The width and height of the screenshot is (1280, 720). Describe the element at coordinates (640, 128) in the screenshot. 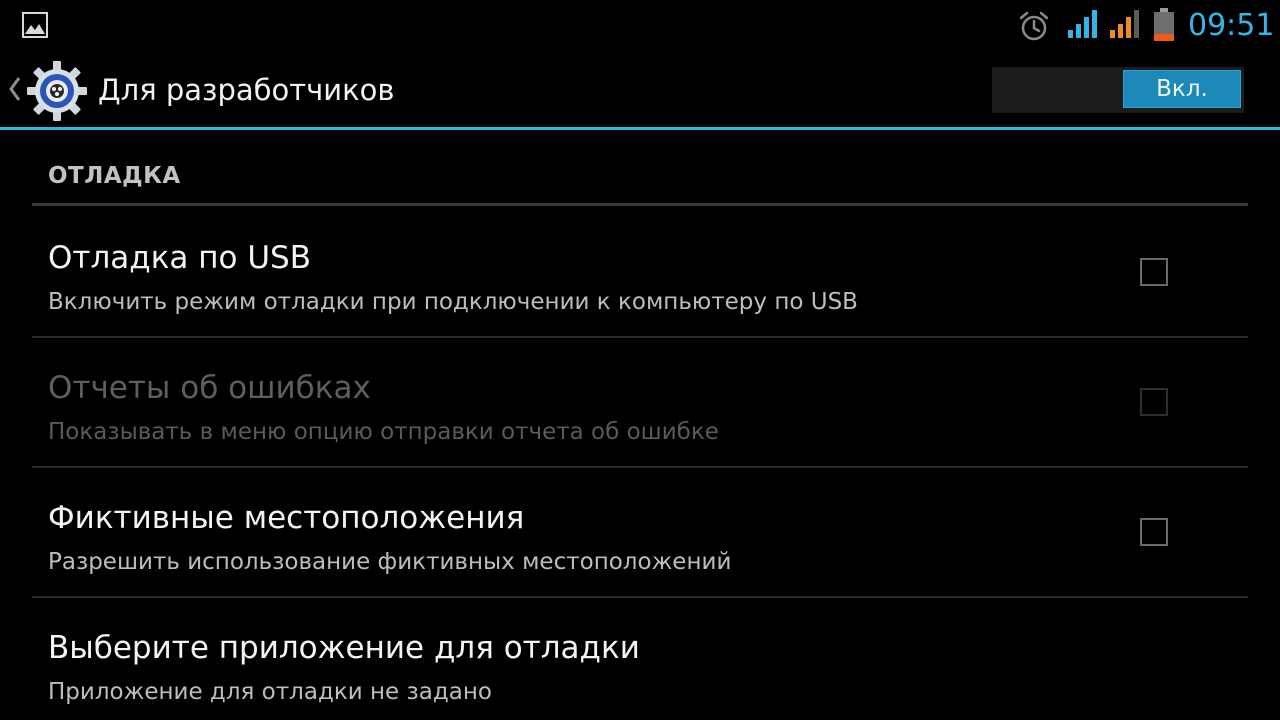

I see `action-bar-divider` at that location.